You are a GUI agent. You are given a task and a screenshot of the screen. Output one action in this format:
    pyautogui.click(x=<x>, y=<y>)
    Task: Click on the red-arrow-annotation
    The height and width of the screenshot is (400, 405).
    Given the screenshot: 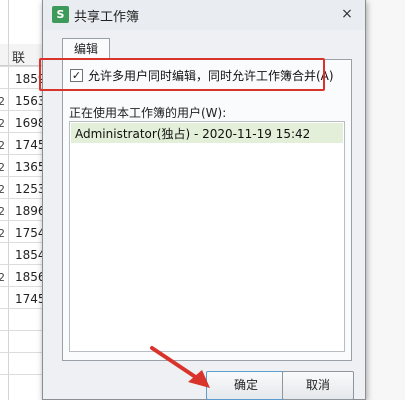 What is the action you would take?
    pyautogui.click(x=180, y=367)
    